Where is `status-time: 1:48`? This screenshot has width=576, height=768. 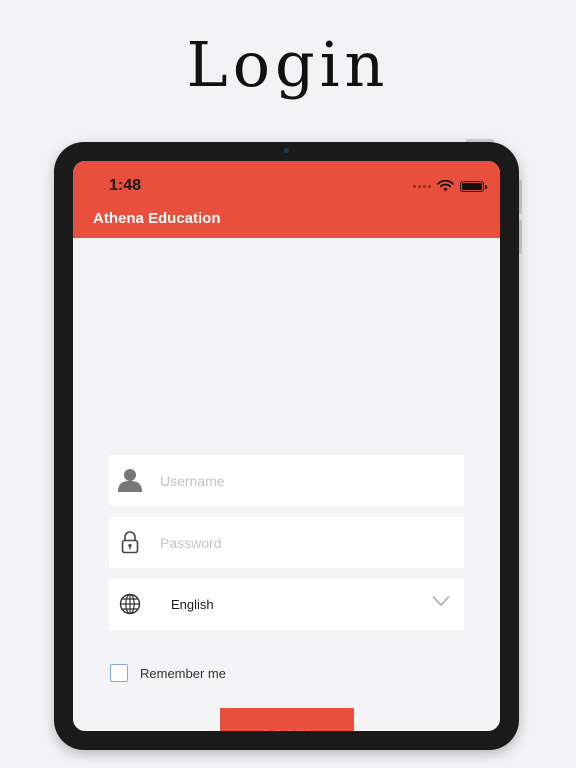
status-time: 1:48 is located at coordinates (125, 185).